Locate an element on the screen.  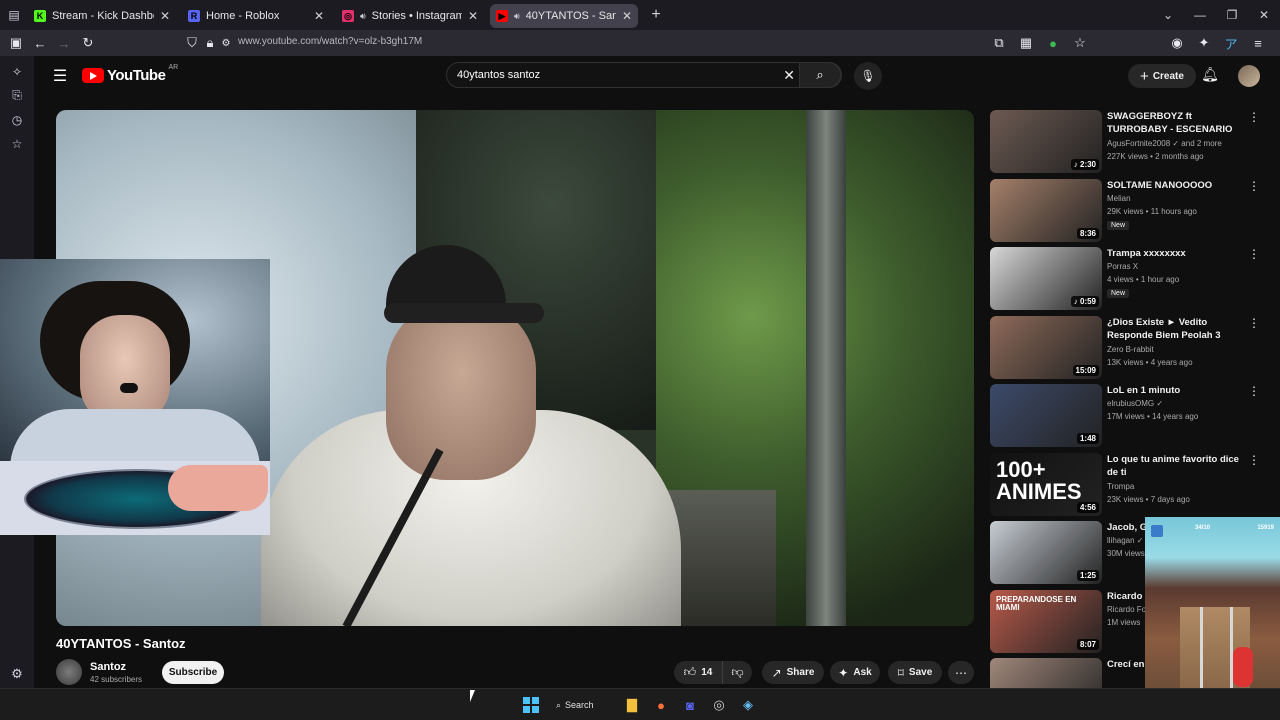
recommendation-thumbnail: 1:25 is located at coordinates (1046, 552).